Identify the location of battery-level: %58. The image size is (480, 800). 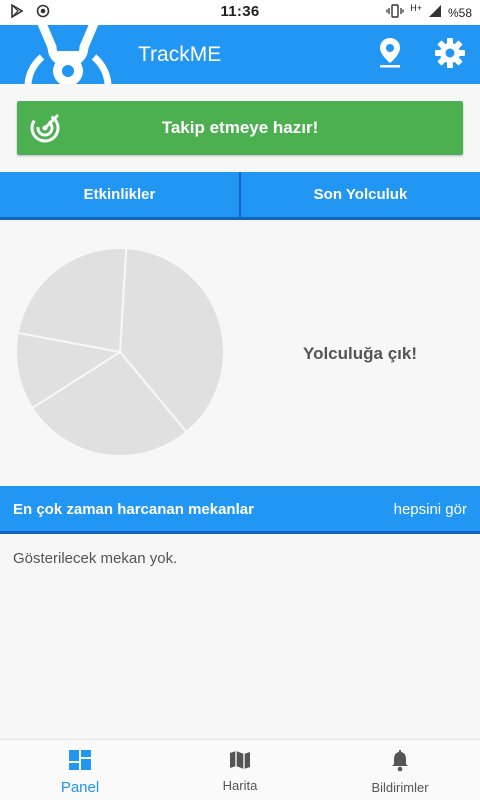
(459, 12).